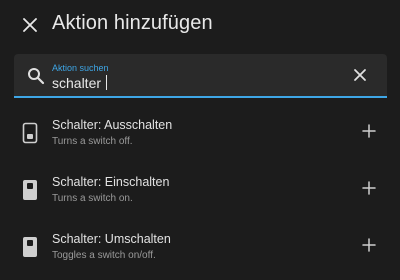  What do you see at coordinates (92, 141) in the screenshot?
I see `action-description: Turns a switch off.` at bounding box center [92, 141].